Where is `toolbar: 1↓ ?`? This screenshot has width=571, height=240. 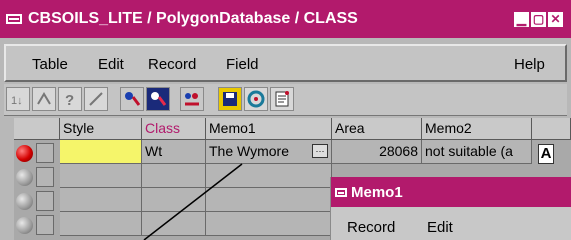
toolbar: 1↓ ? is located at coordinates (285, 100).